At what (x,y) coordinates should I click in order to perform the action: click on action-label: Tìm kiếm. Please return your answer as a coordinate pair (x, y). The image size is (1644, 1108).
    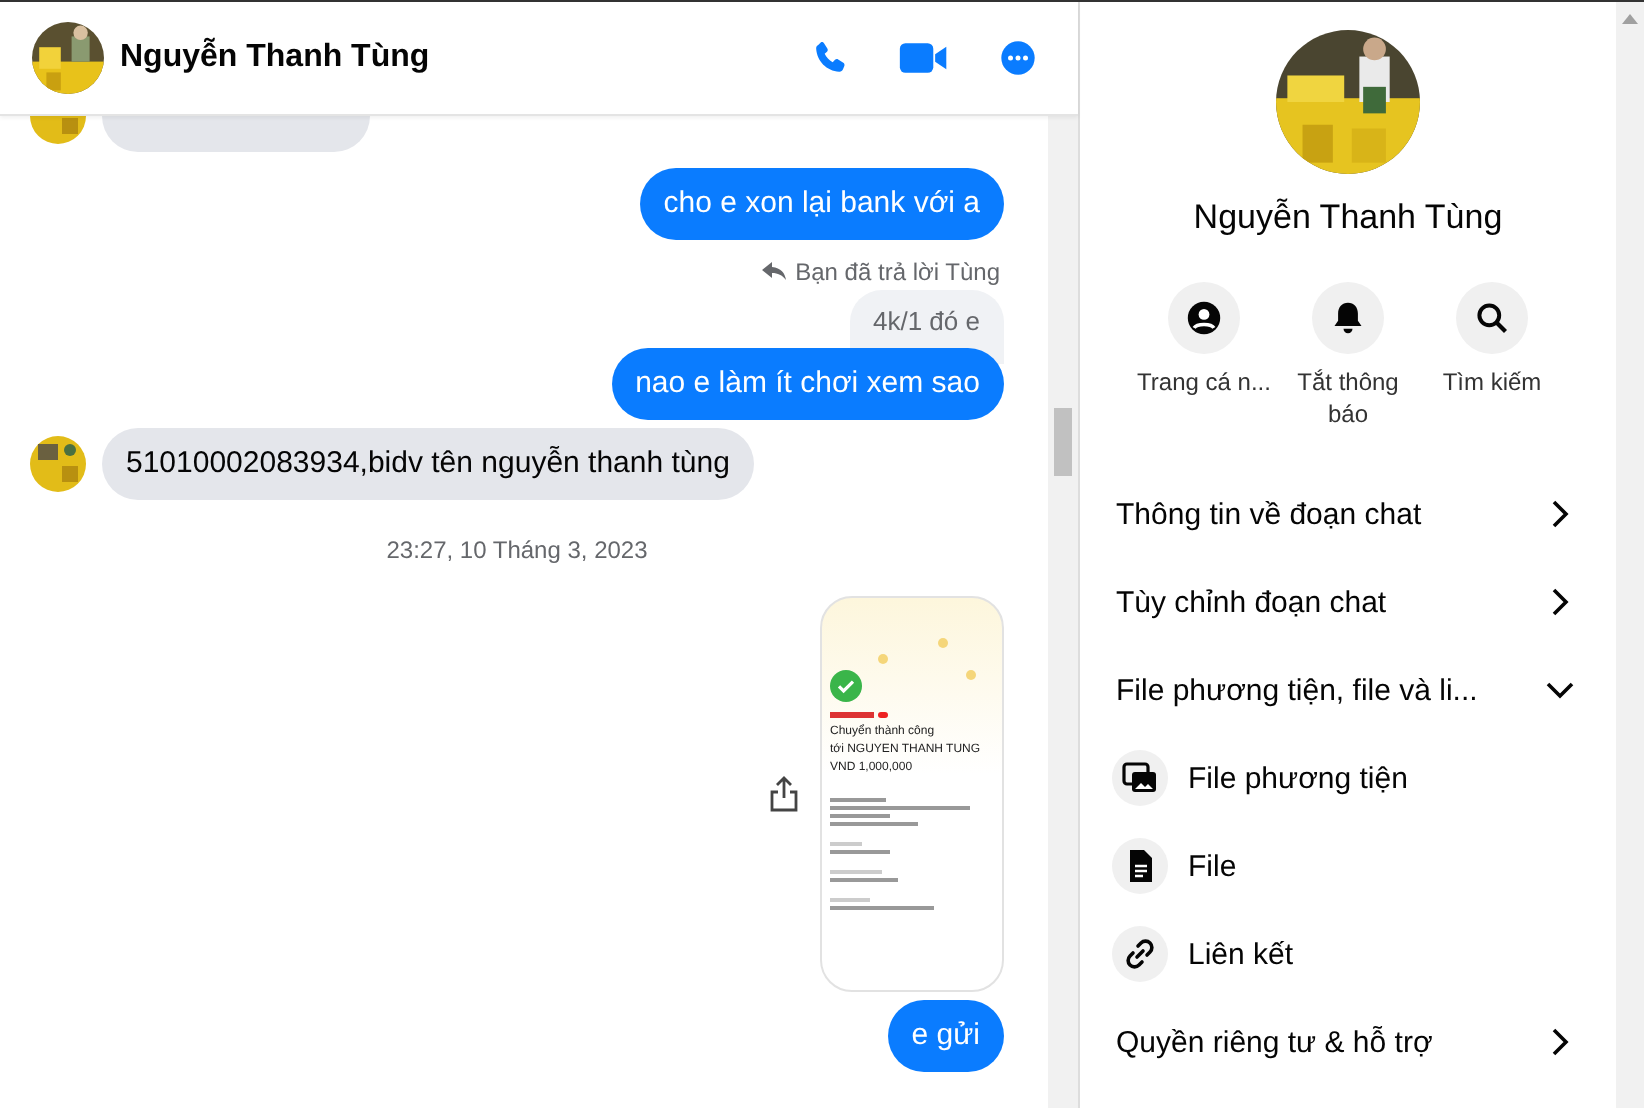
    Looking at the image, I should click on (1492, 382).